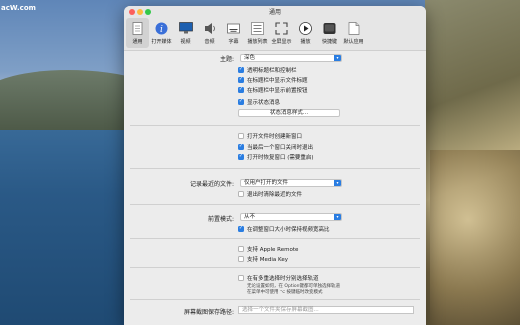 The width and height of the screenshot is (520, 325). What do you see at coordinates (273, 89) in the screenshot?
I see `option-show-front-button: 在标题栏中显示前置按钮` at bounding box center [273, 89].